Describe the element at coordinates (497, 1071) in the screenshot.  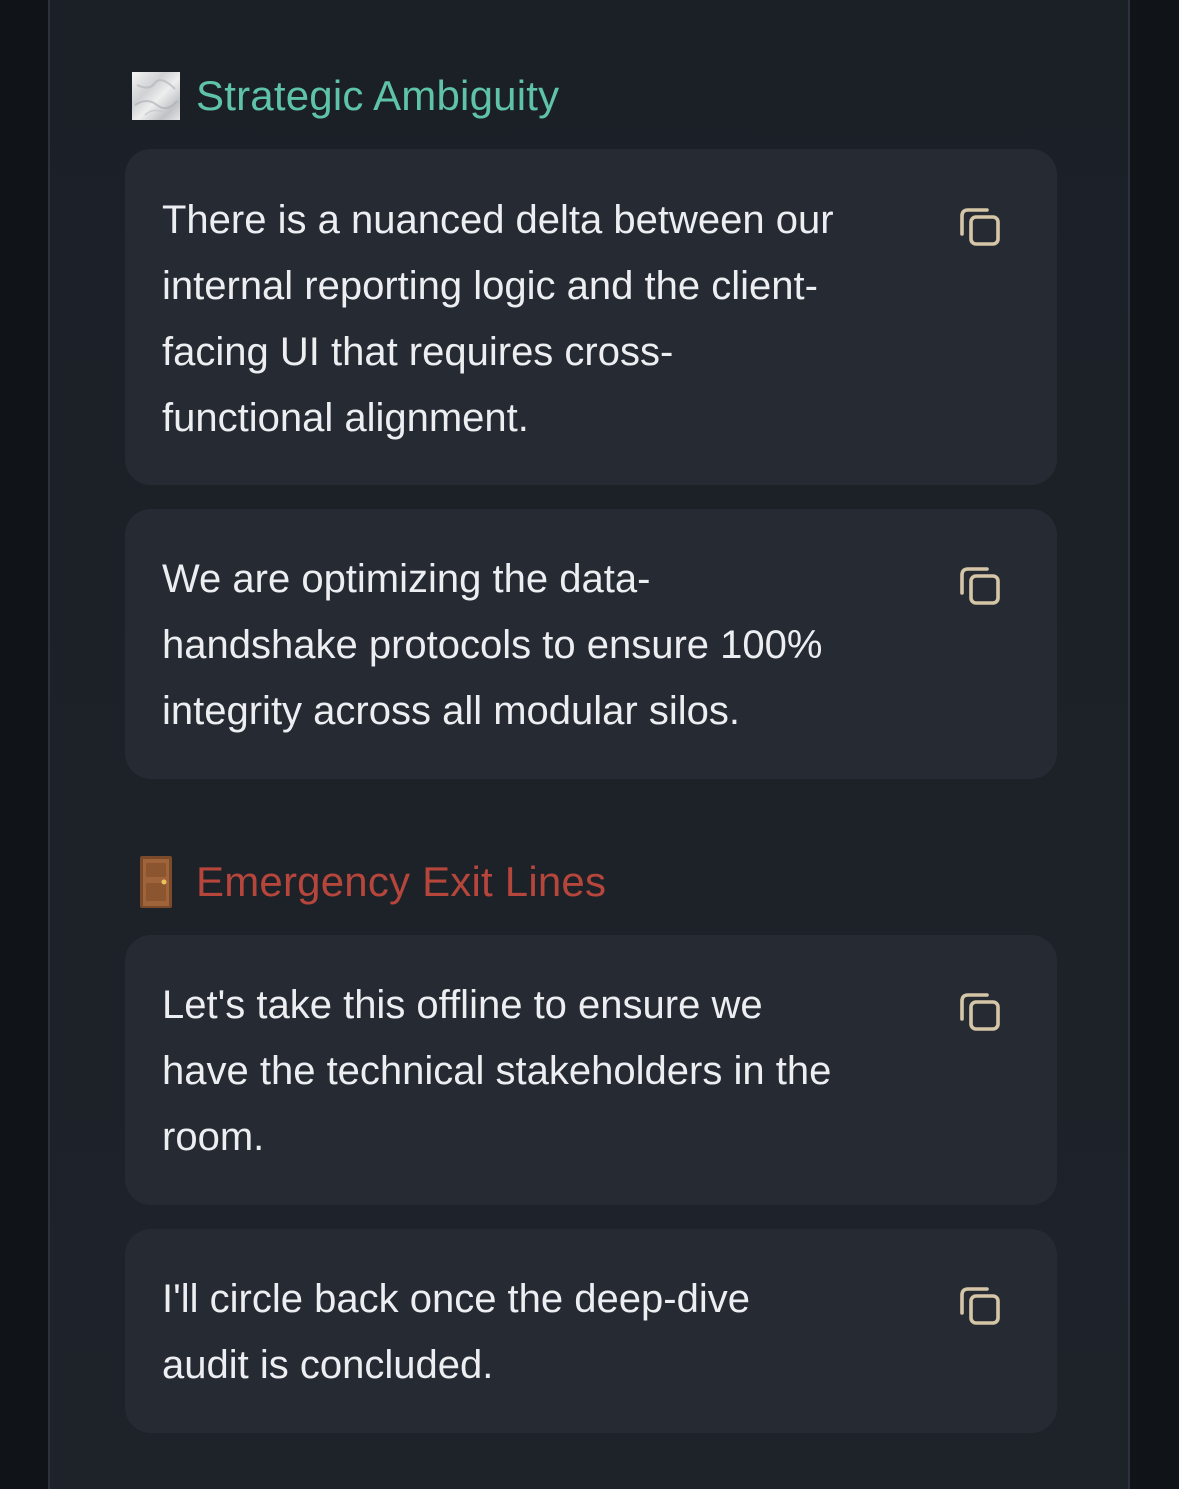
I see `phrase-text-line: have the technical stakeholders in the` at that location.